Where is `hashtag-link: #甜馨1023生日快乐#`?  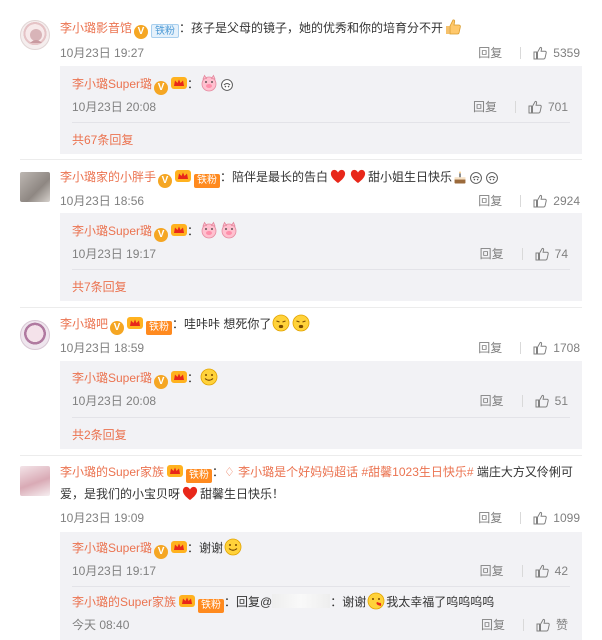 hashtag-link: #甜馨1023生日快乐# is located at coordinates (418, 472).